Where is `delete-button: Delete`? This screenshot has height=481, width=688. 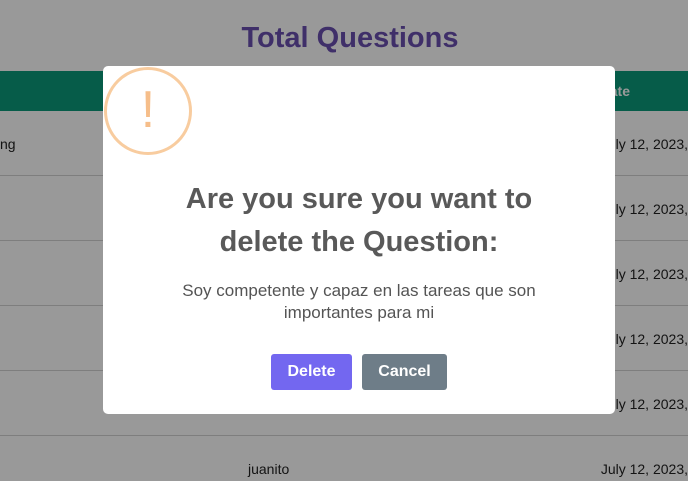 delete-button: Delete is located at coordinates (311, 372).